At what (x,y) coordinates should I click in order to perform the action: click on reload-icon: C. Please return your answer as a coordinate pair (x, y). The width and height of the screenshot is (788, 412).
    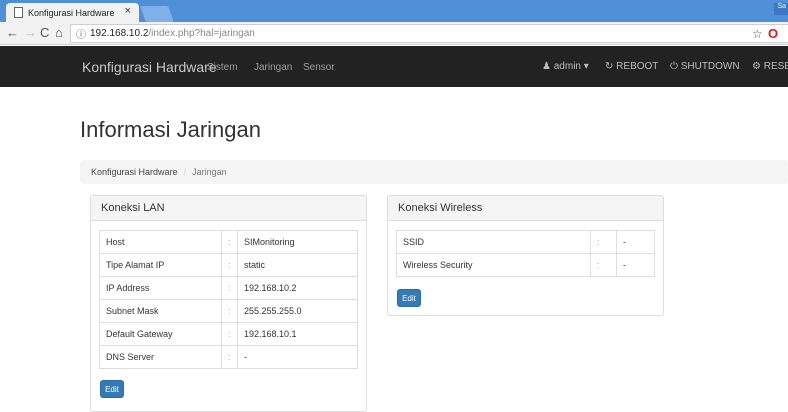
    Looking at the image, I should click on (44, 33).